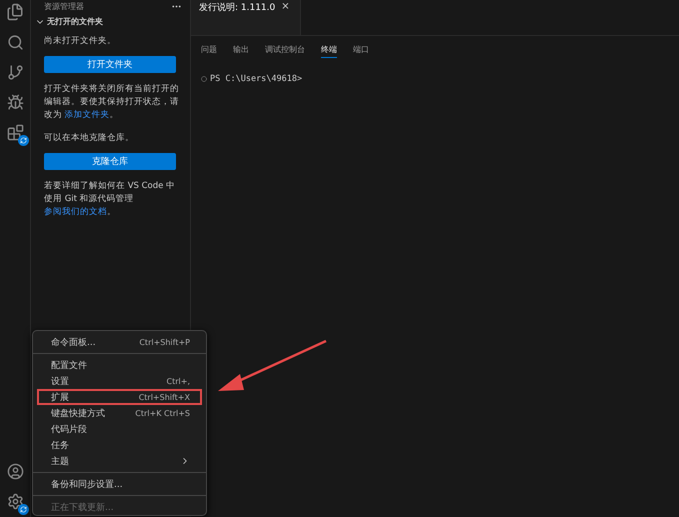 The image size is (679, 517). Describe the element at coordinates (256, 79) in the screenshot. I see `terminal-line: PS C:\Users\49618>` at that location.